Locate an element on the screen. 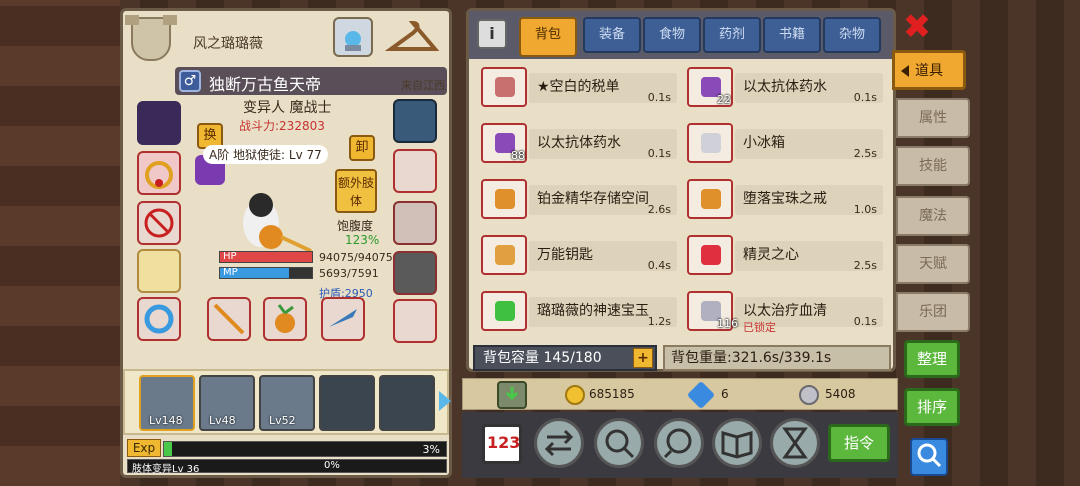 This screenshot has width=1080, height=486. armor-slot is located at coordinates (159, 271).